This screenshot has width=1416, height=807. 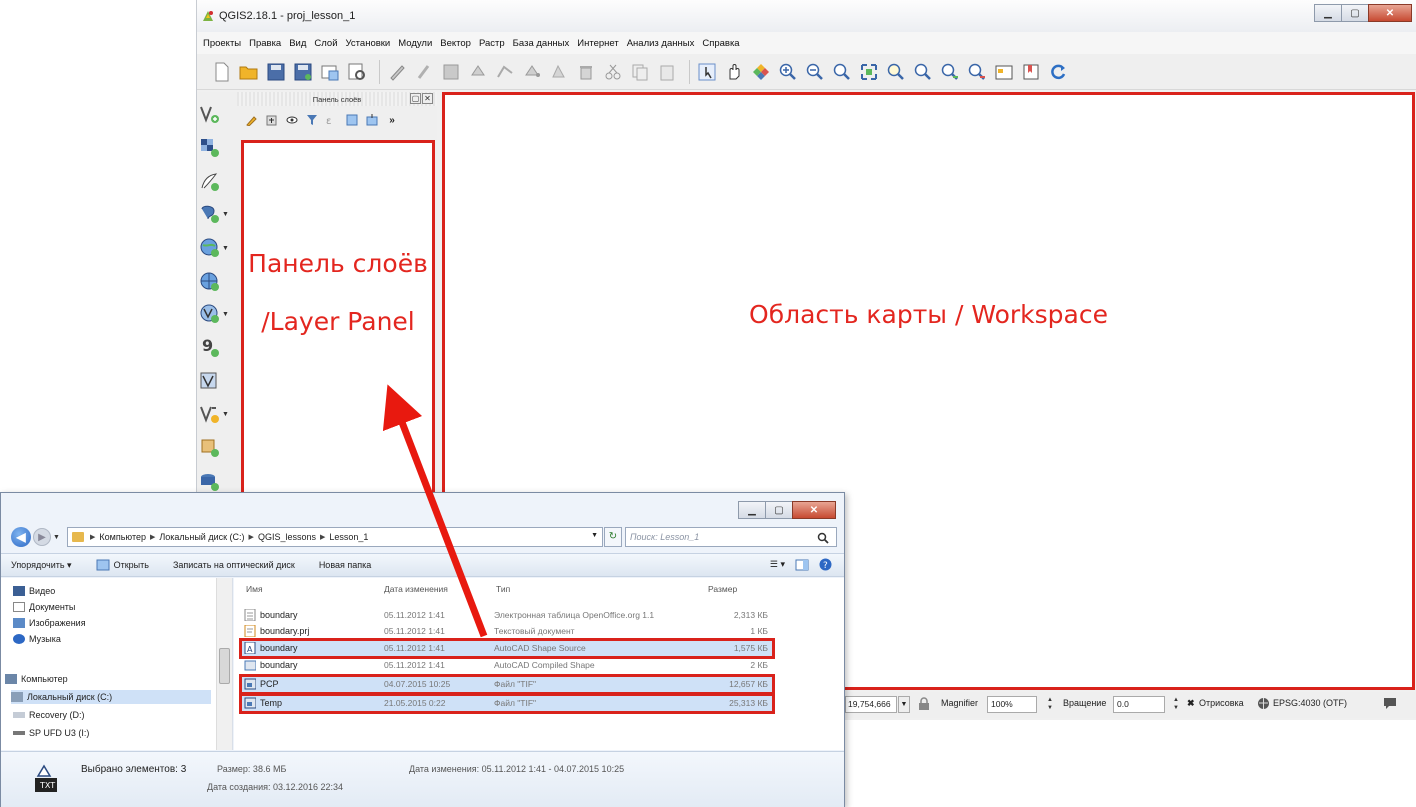 What do you see at coordinates (368, 43) in the screenshot?
I see `menu-settings: Установки` at bounding box center [368, 43].